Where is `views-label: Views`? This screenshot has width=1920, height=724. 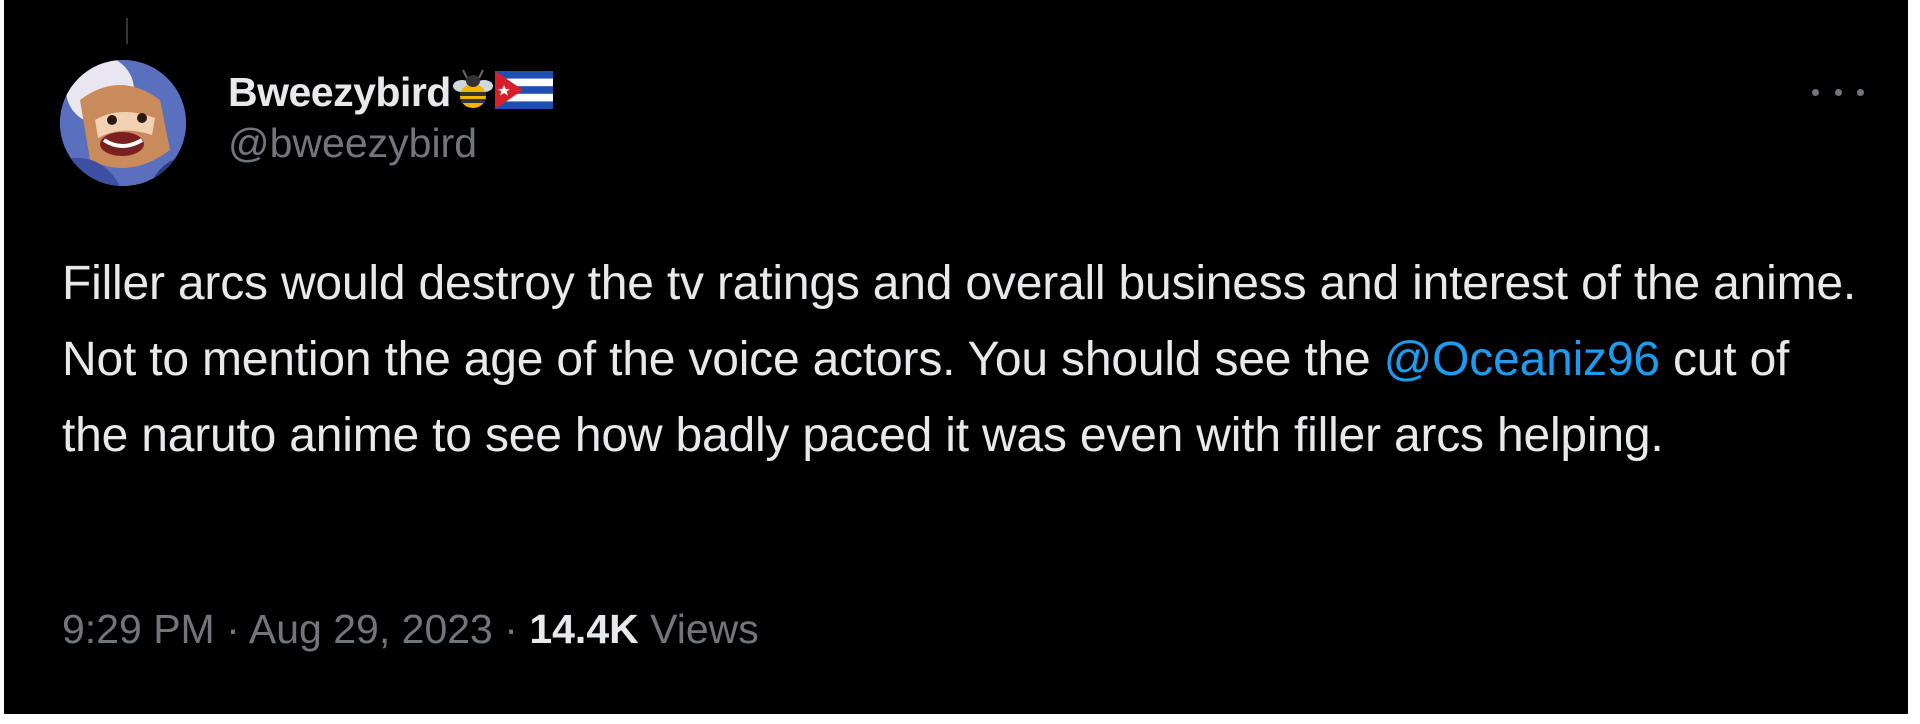
views-label: Views is located at coordinates (704, 629).